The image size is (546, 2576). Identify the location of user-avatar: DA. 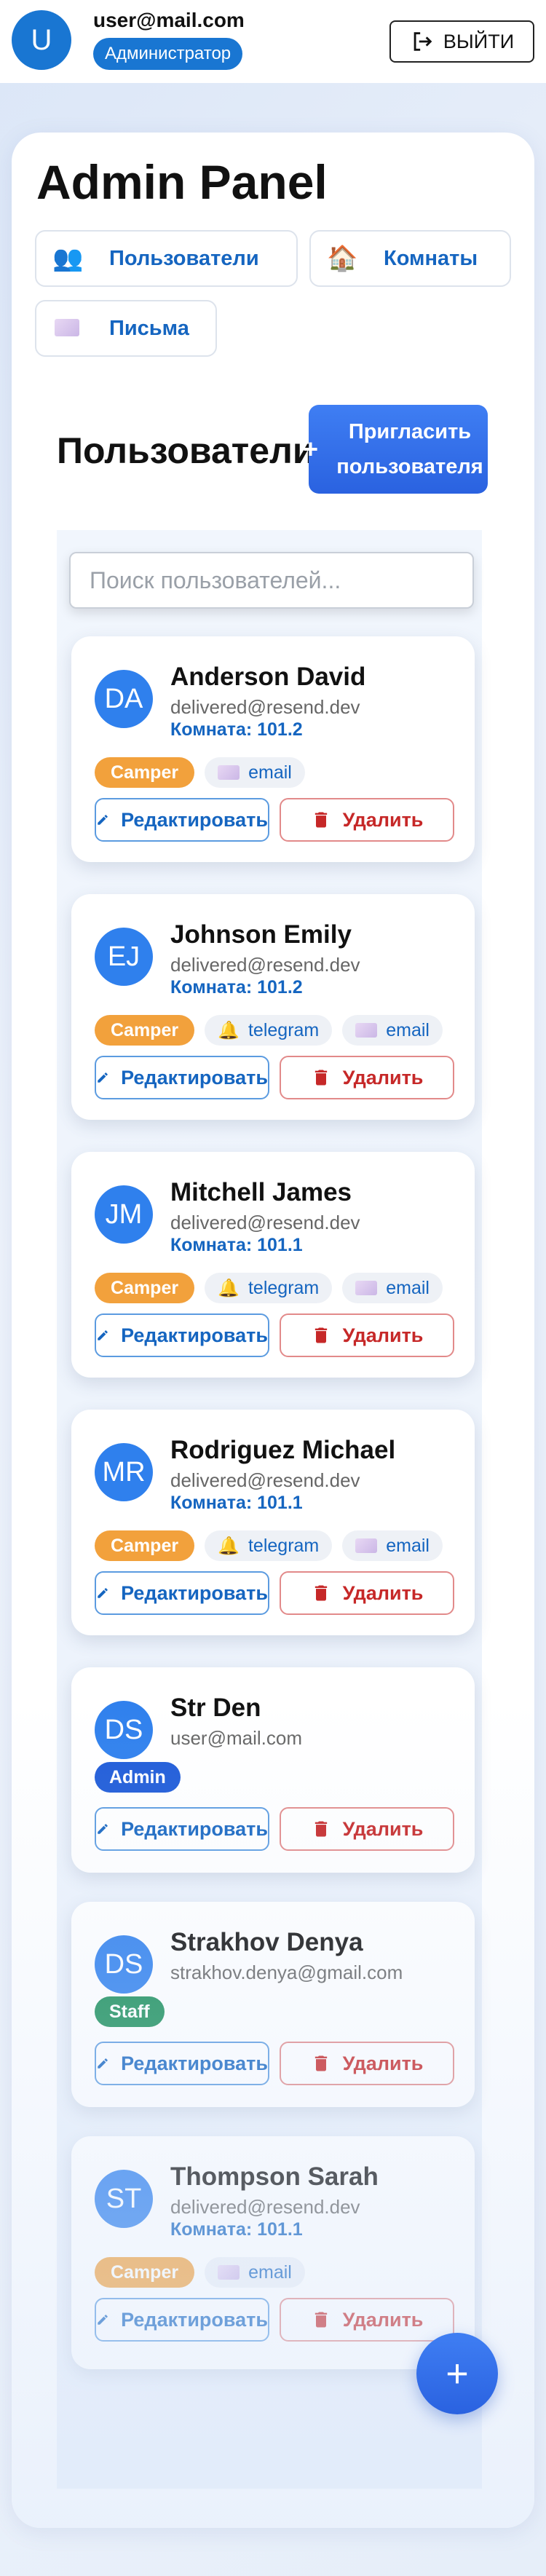
(124, 699).